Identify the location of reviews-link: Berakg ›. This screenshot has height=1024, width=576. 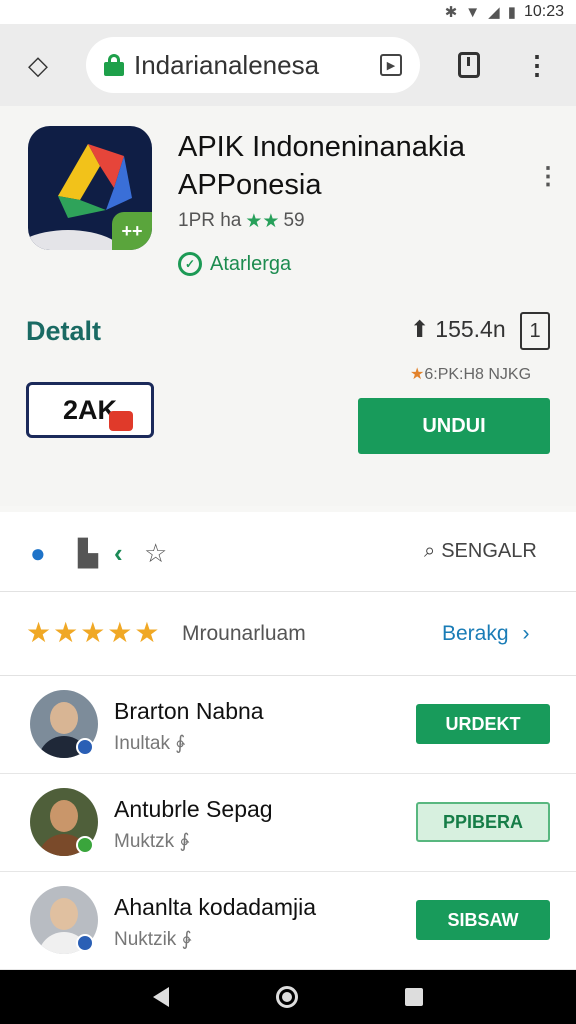
(486, 634).